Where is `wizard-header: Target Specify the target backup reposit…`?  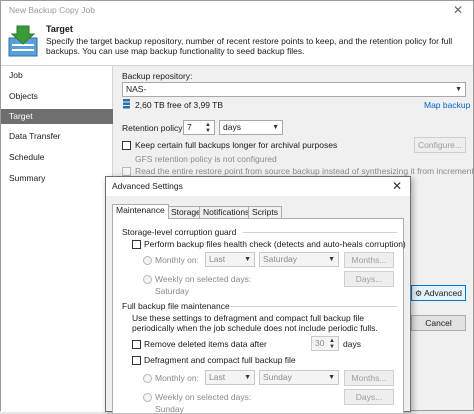
wizard-header: Target Specify the target backup reposit… is located at coordinates (237, 43).